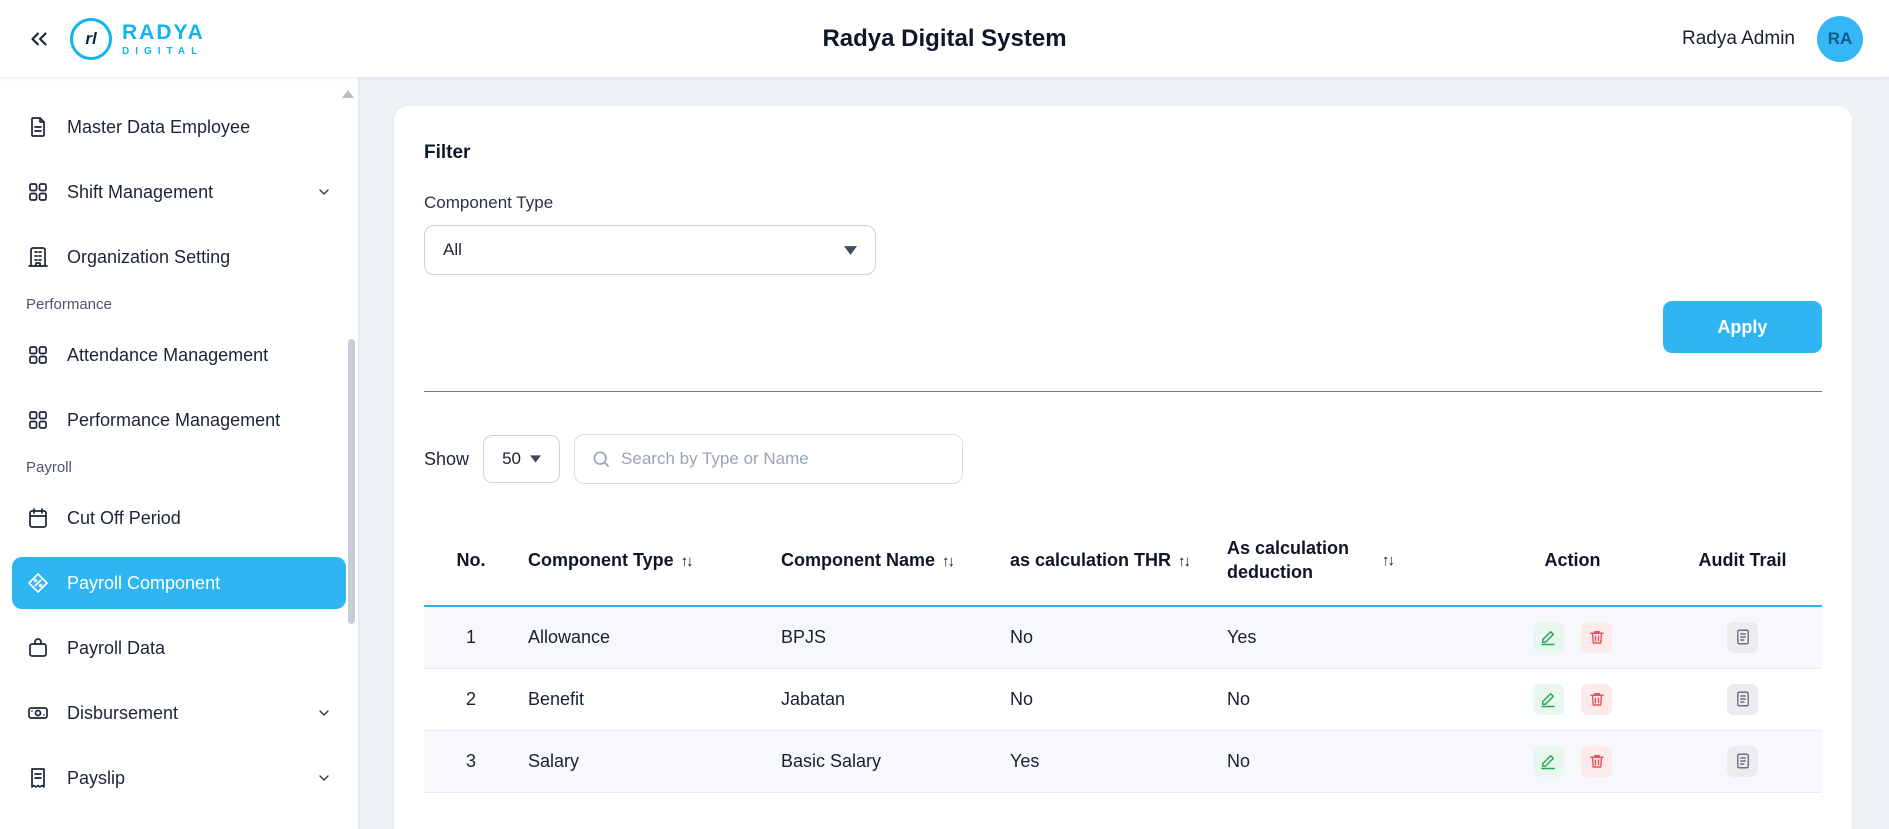  I want to click on column-header-calculation-thr: as calculation THR ↑↓, so click(1108, 561).